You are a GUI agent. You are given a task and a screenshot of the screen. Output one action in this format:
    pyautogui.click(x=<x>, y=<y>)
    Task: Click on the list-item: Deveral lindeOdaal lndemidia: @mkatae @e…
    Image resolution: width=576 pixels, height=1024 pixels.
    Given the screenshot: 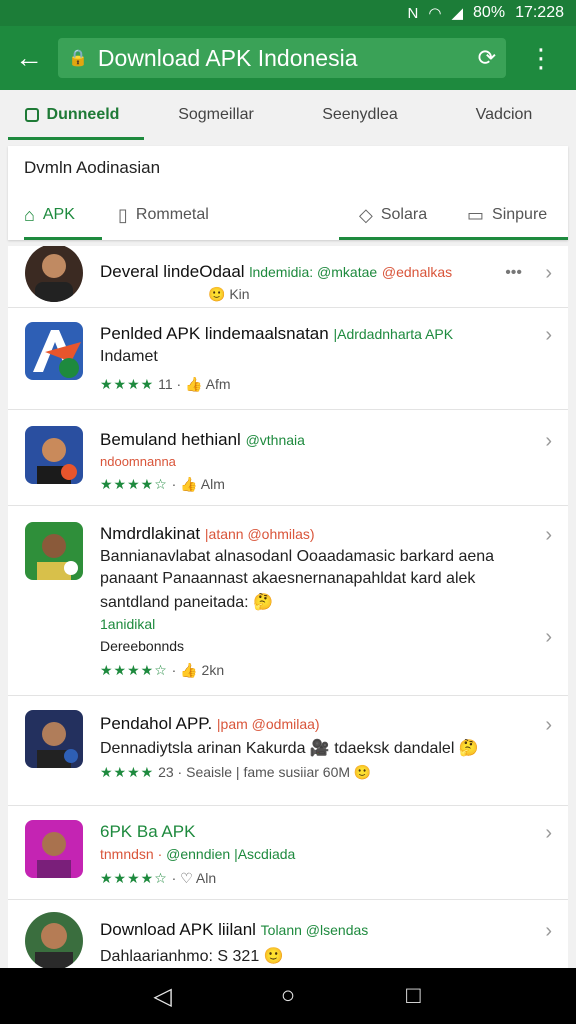 What is the action you would take?
    pyautogui.click(x=288, y=277)
    